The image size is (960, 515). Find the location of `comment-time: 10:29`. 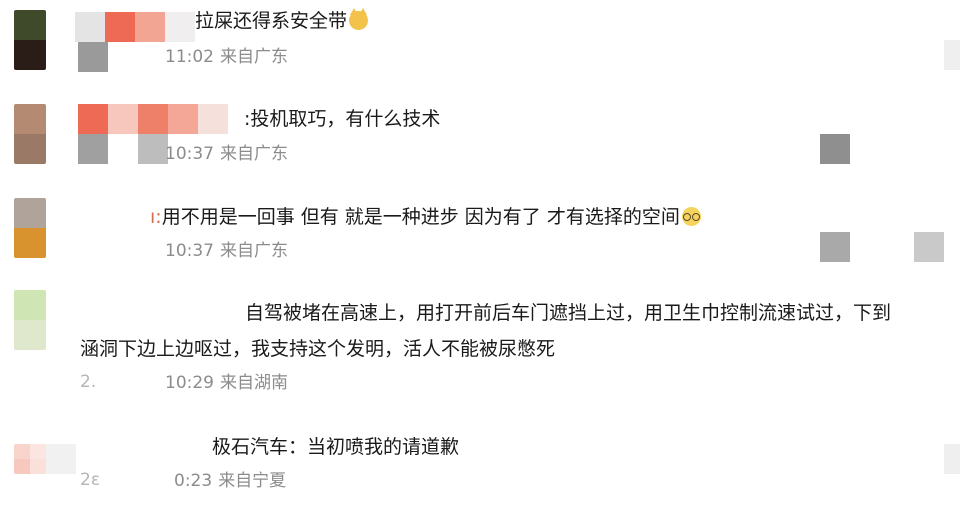

comment-time: 10:29 is located at coordinates (189, 383).